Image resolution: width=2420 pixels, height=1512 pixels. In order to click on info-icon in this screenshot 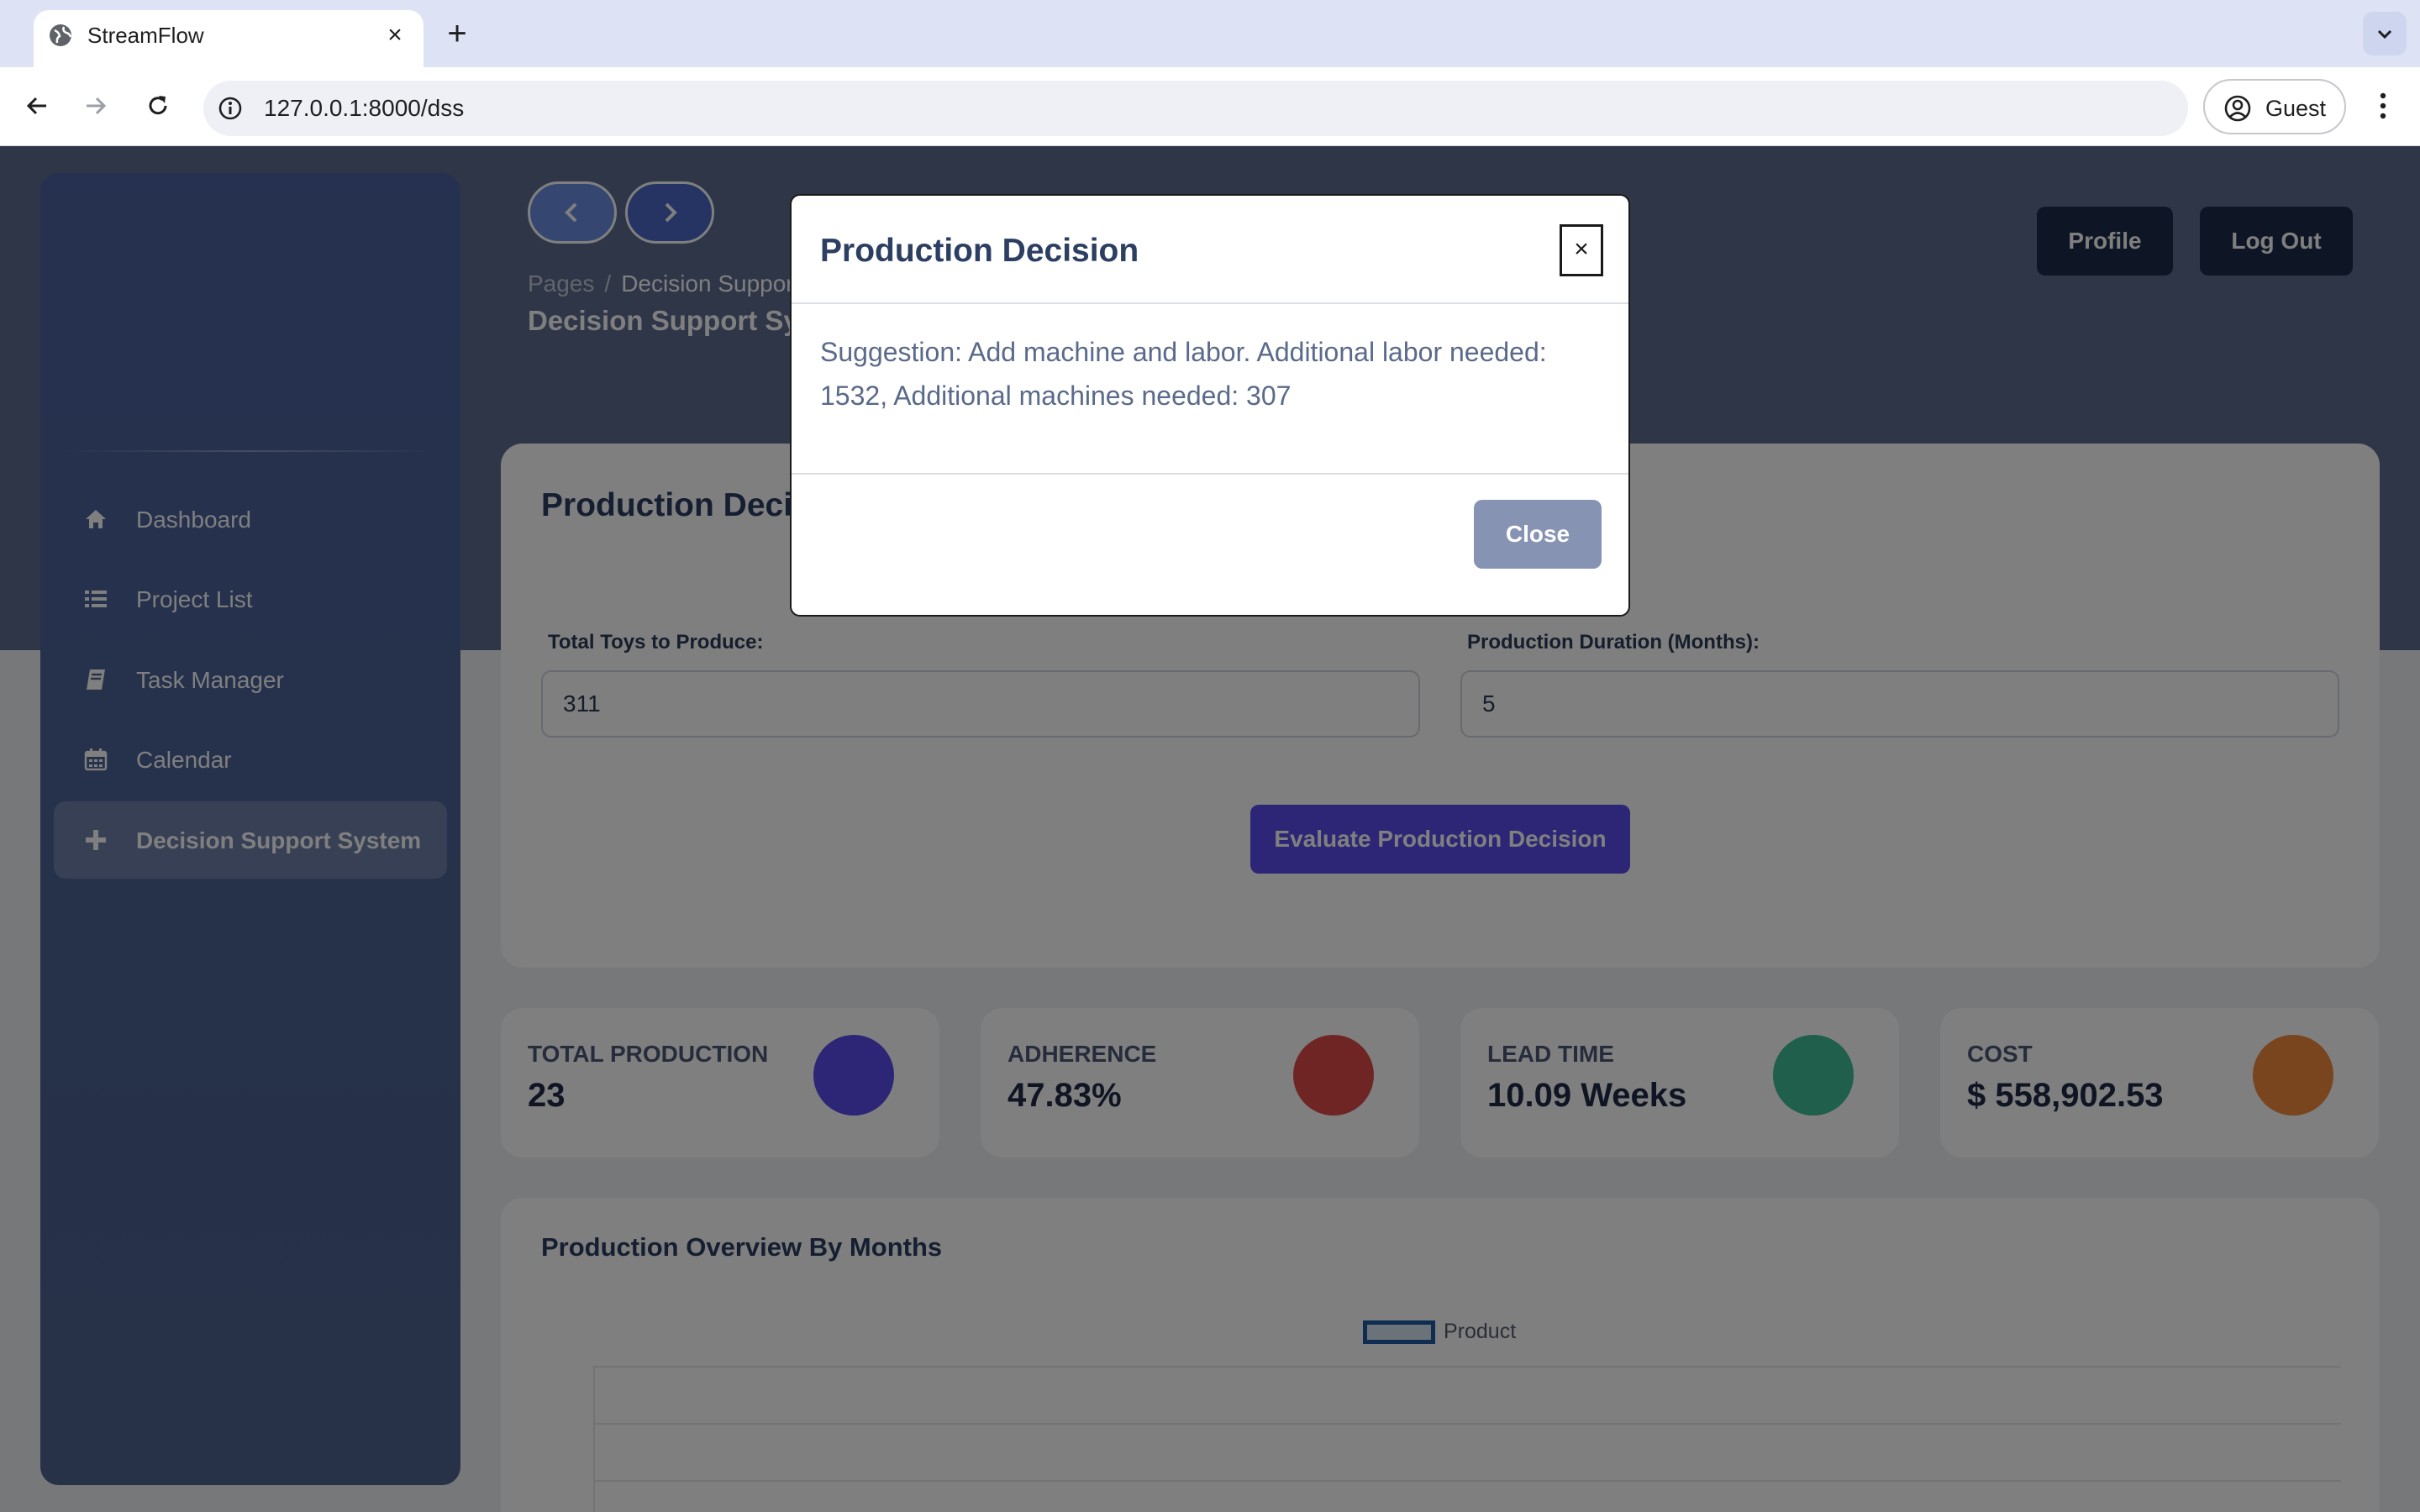, I will do `click(231, 108)`.